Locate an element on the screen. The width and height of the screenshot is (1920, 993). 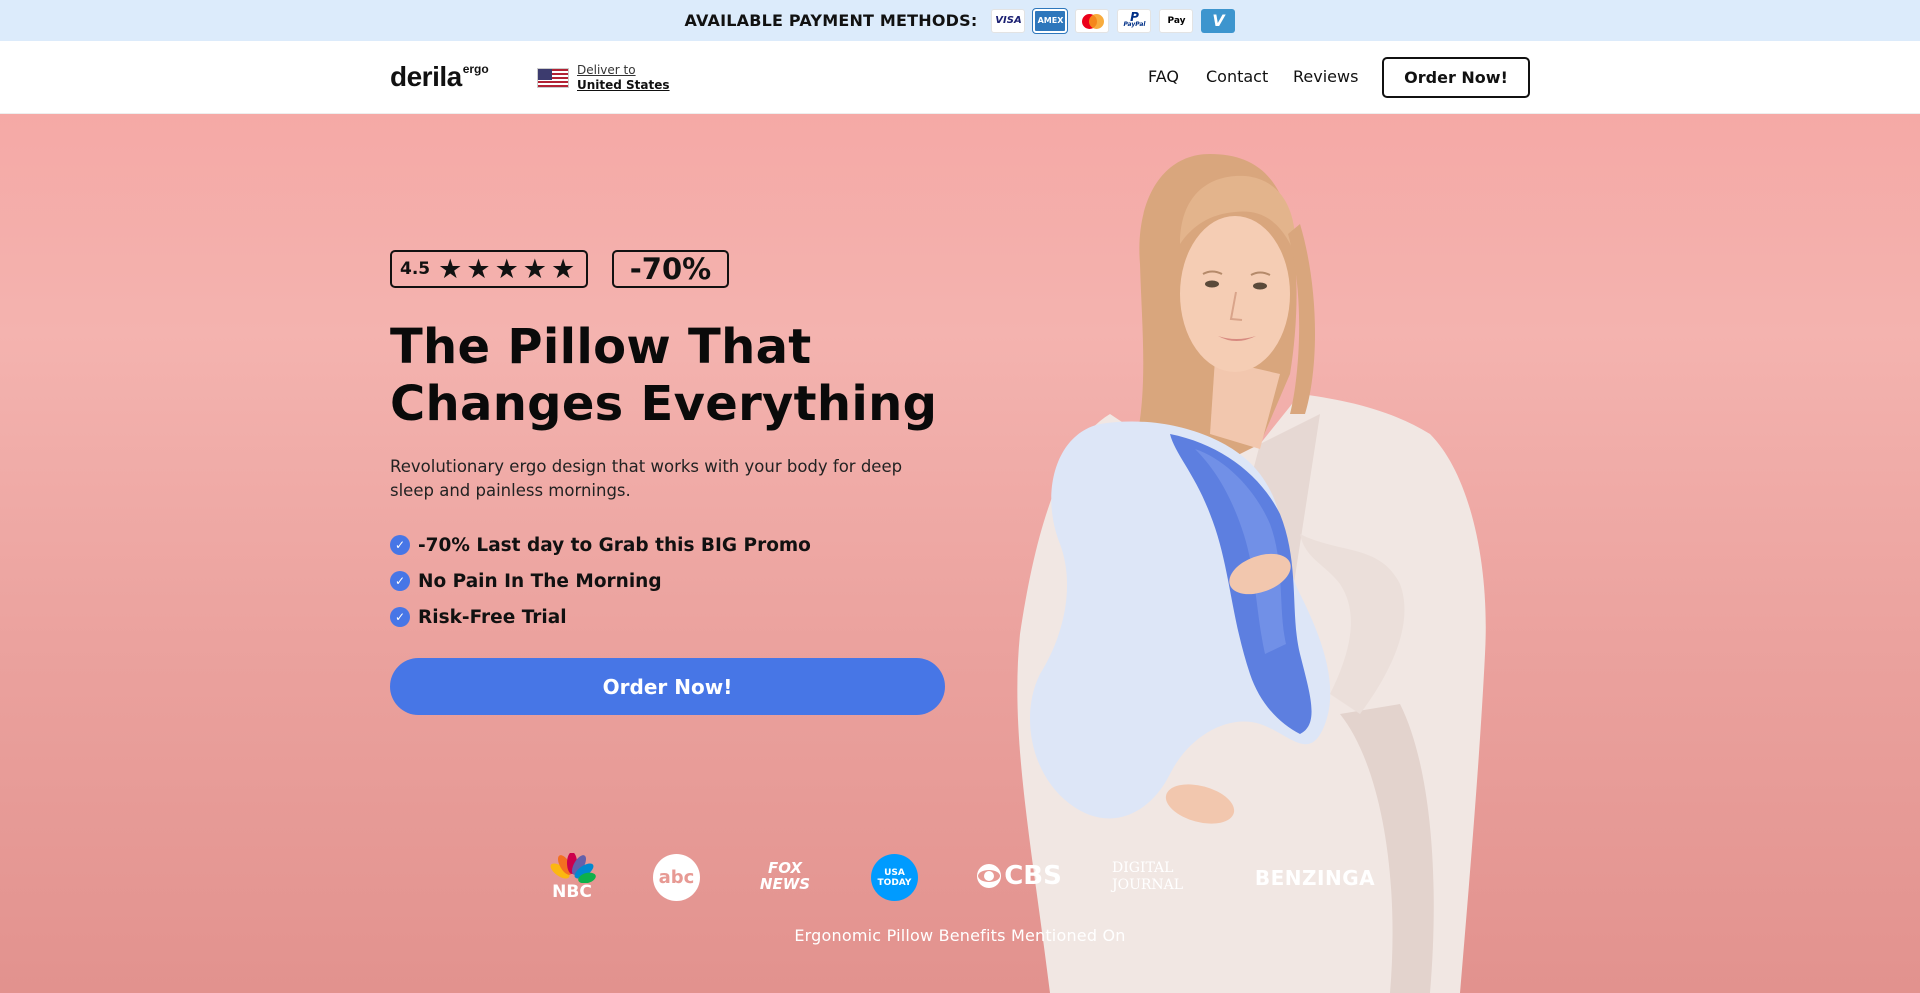
deliver-to-selector: Deliver to United States is located at coordinates (623, 78).